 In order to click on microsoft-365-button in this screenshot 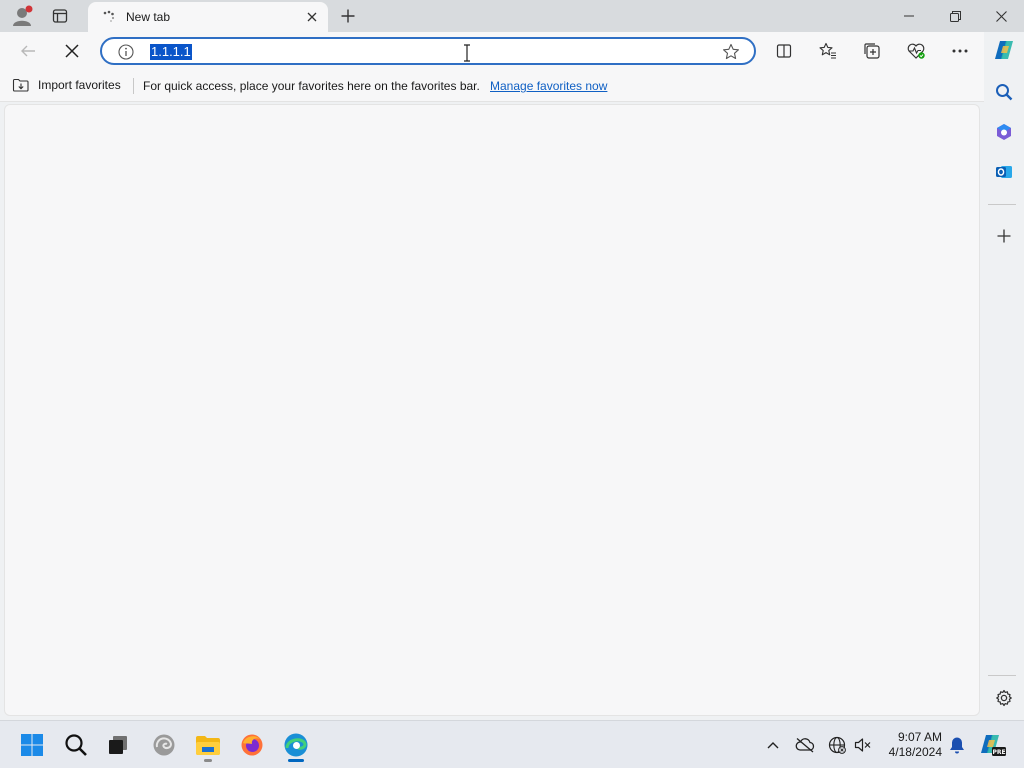, I will do `click(1004, 132)`.